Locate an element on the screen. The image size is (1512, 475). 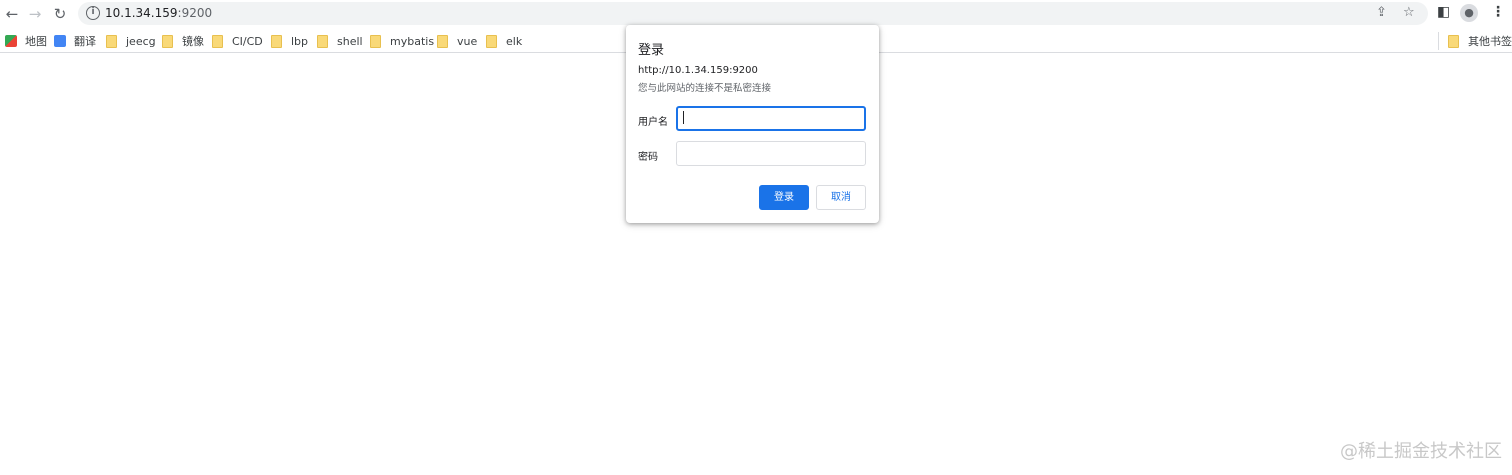
forward-icon: → is located at coordinates (35, 14).